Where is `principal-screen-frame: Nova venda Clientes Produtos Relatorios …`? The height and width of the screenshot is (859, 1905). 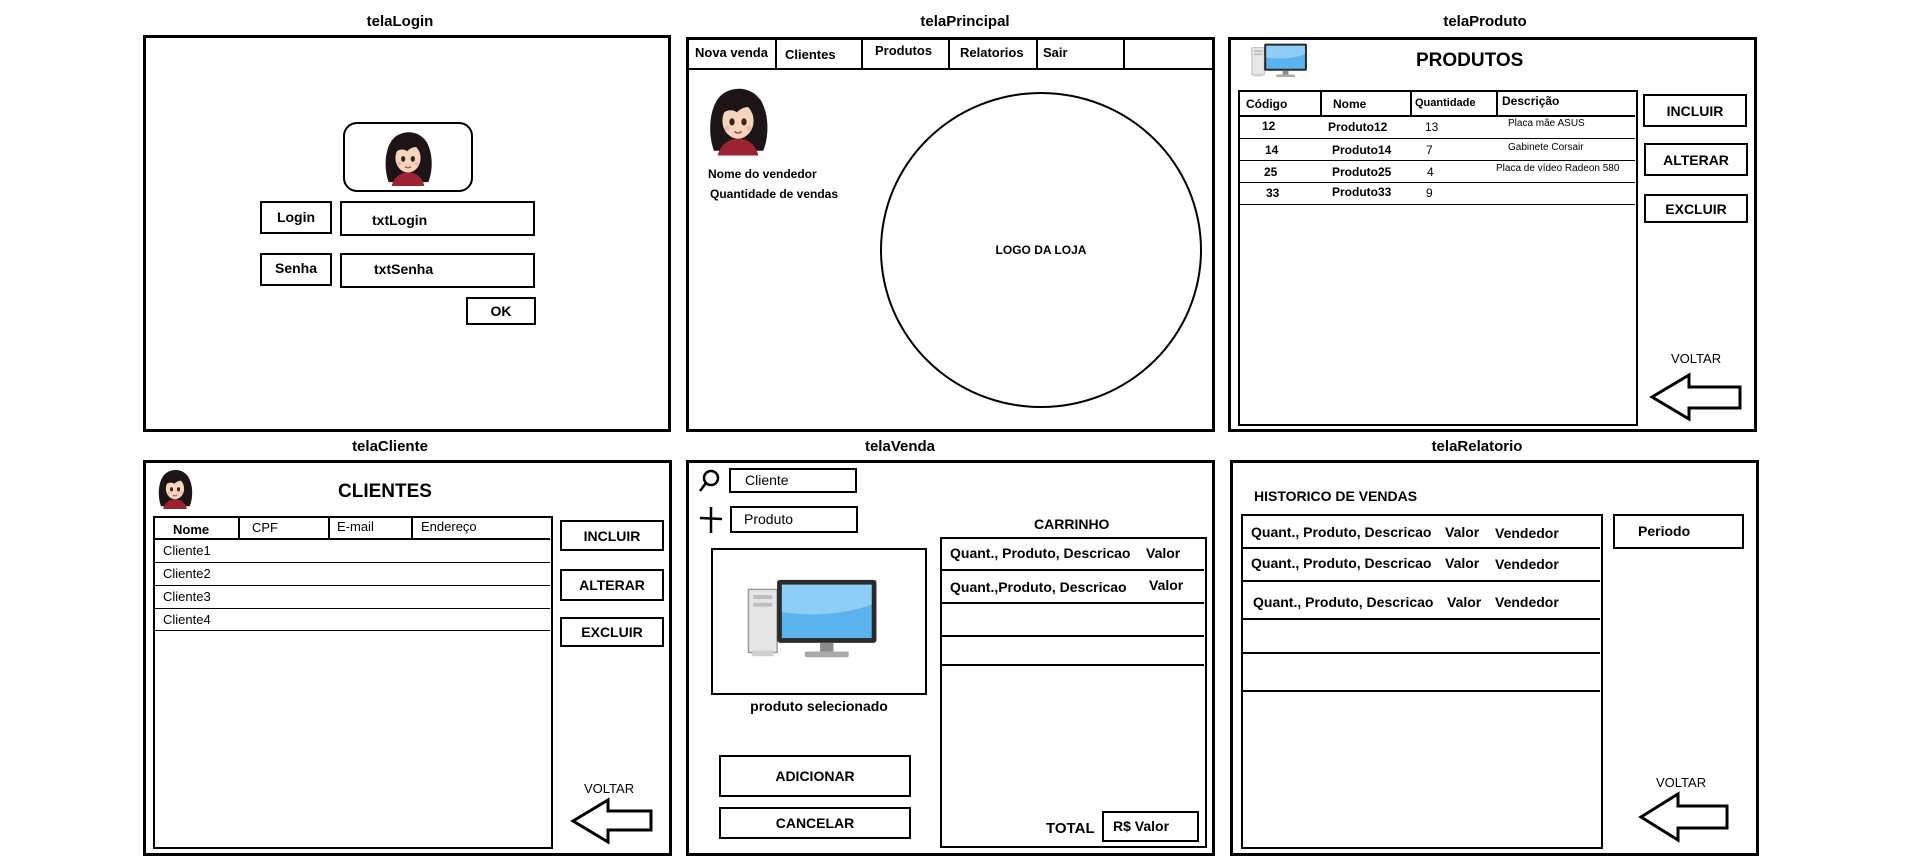
principal-screen-frame: Nova venda Clientes Produtos Relatorios … is located at coordinates (950, 234).